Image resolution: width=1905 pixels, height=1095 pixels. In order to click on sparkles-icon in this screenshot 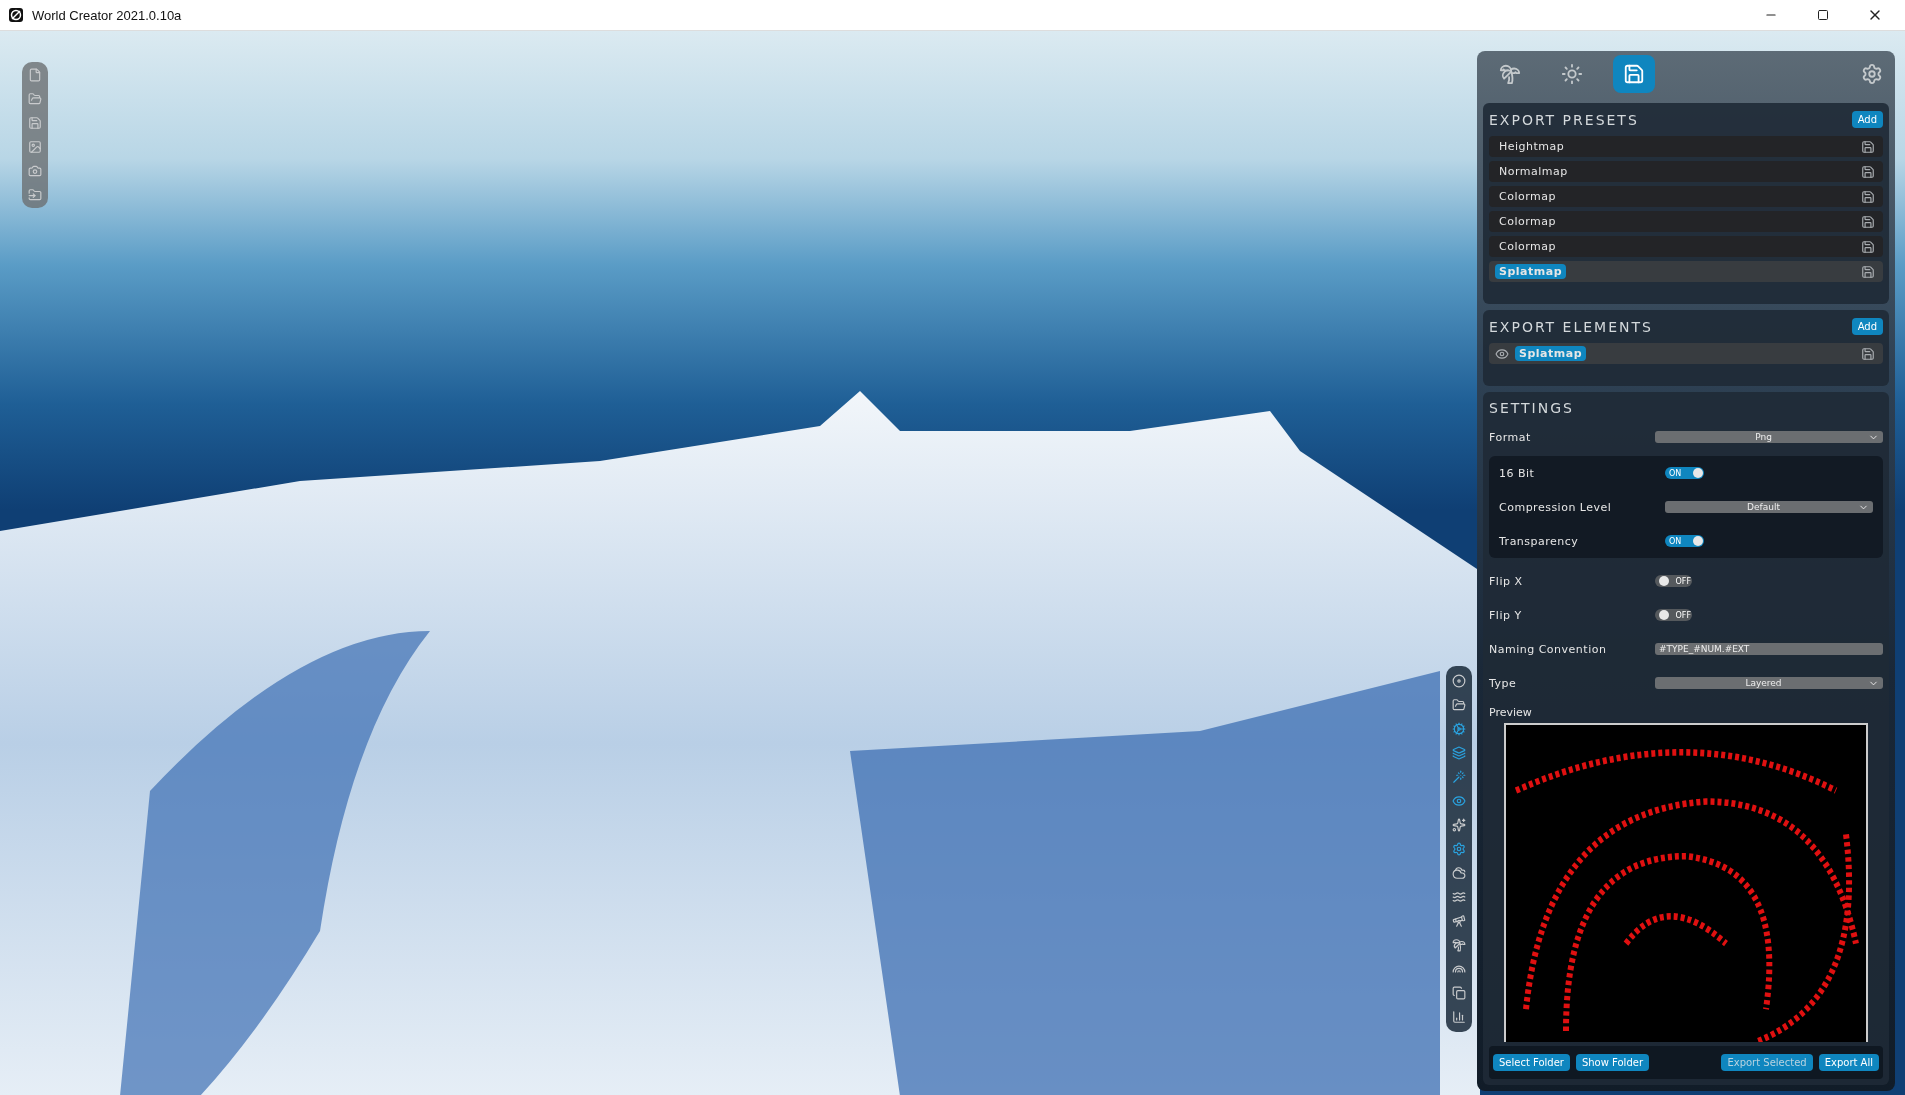, I will do `click(1459, 825)`.